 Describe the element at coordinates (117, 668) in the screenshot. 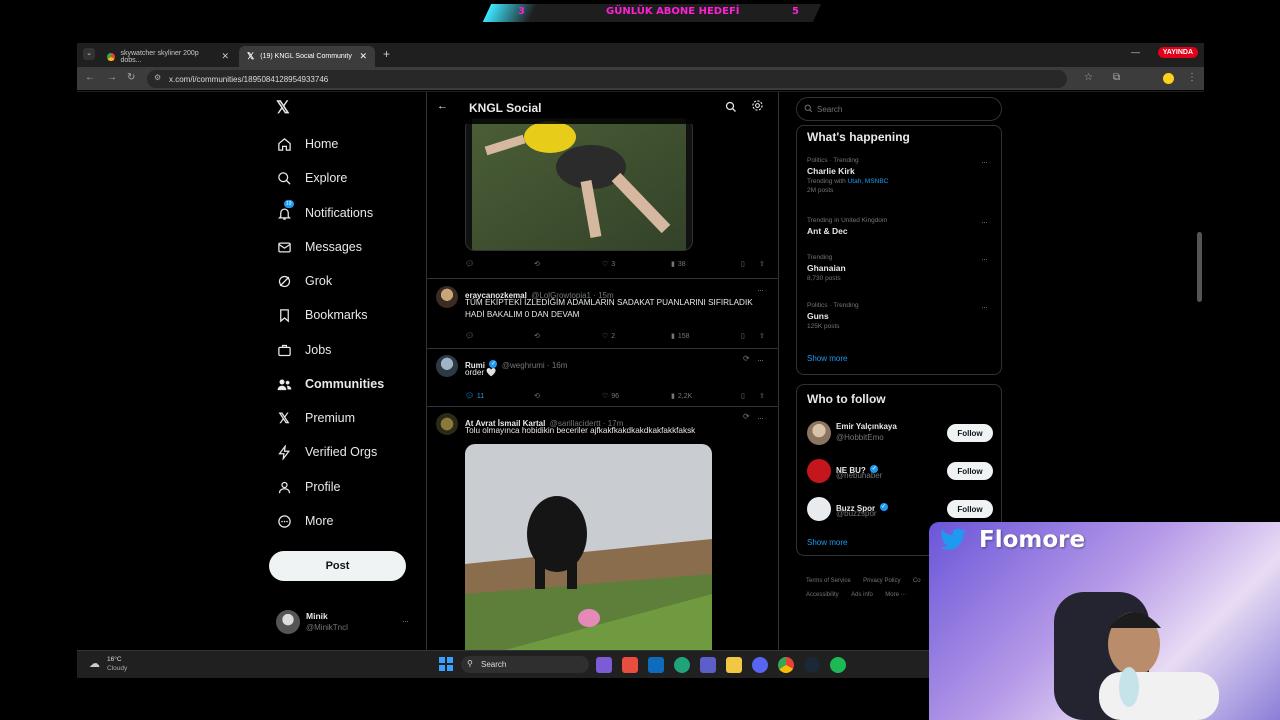

I see `weather-desc: Cloudy` at that location.